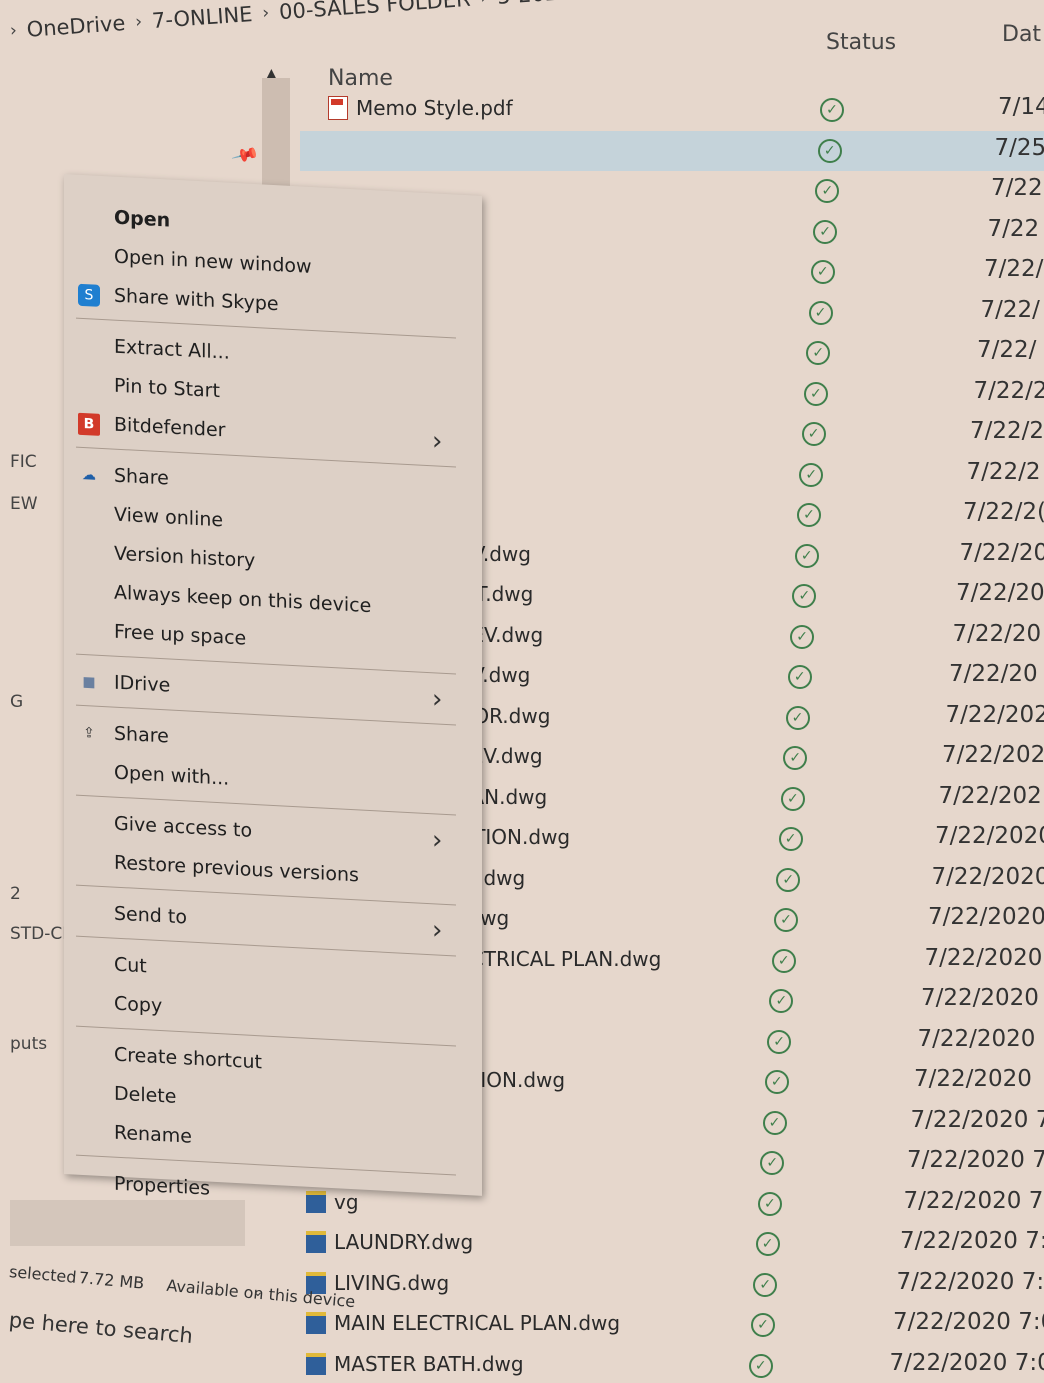 The height and width of the screenshot is (1383, 1044). I want to click on file-name-cell: Memo Style.pdf, so click(420, 108).